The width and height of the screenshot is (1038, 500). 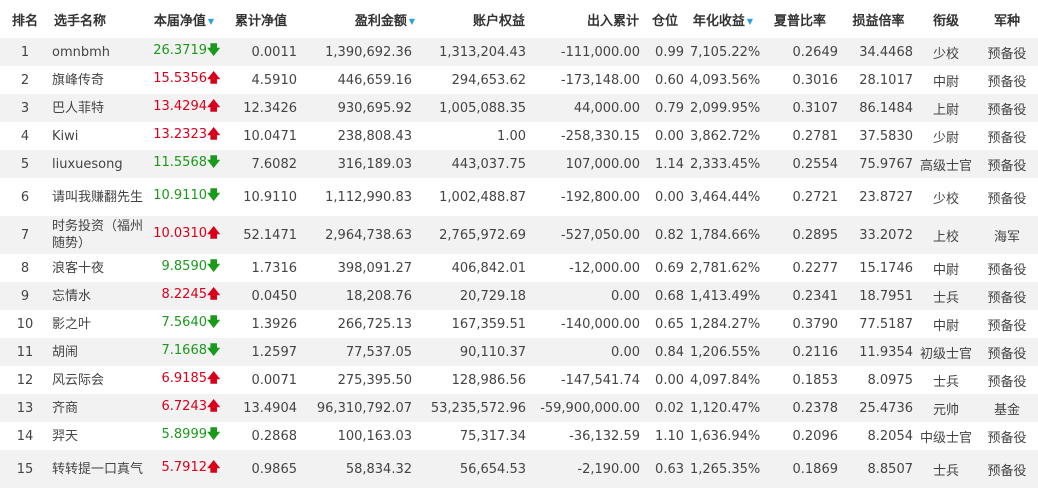 What do you see at coordinates (878, 352) in the screenshot?
I see `pl-ratio-cell: 11.9354` at bounding box center [878, 352].